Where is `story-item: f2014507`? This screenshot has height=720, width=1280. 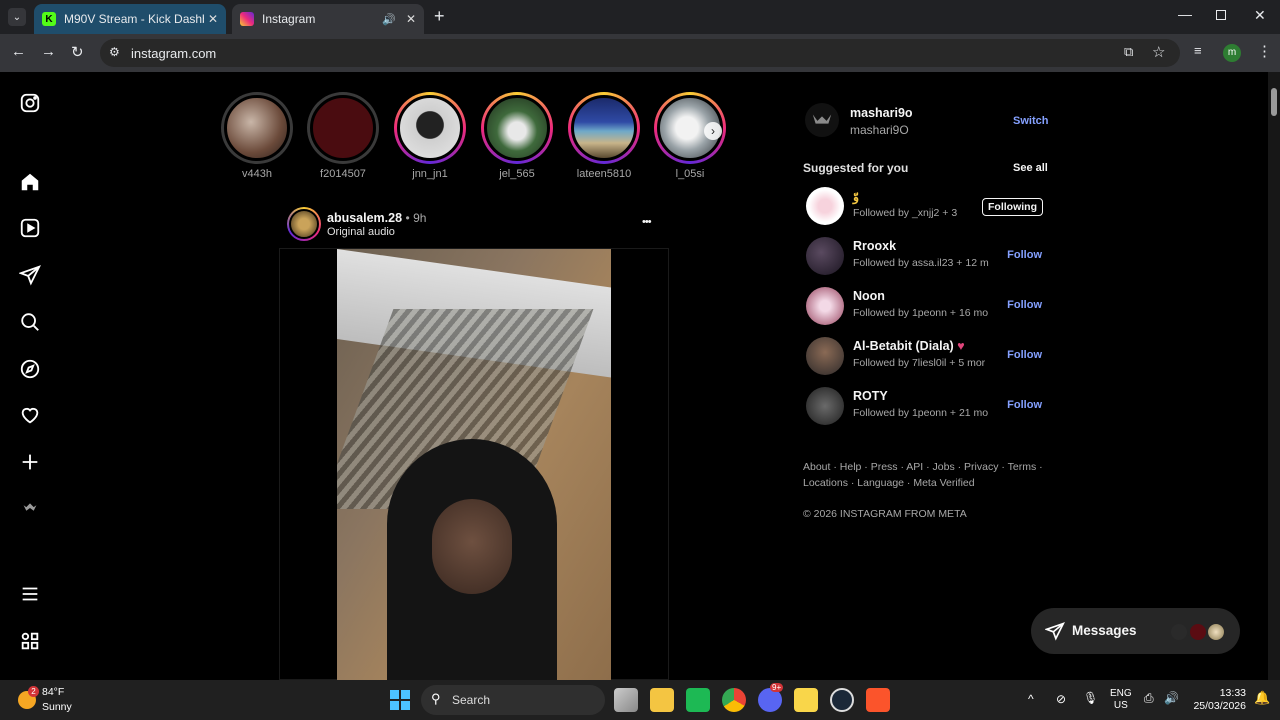
story-item: f2014507 is located at coordinates (343, 136).